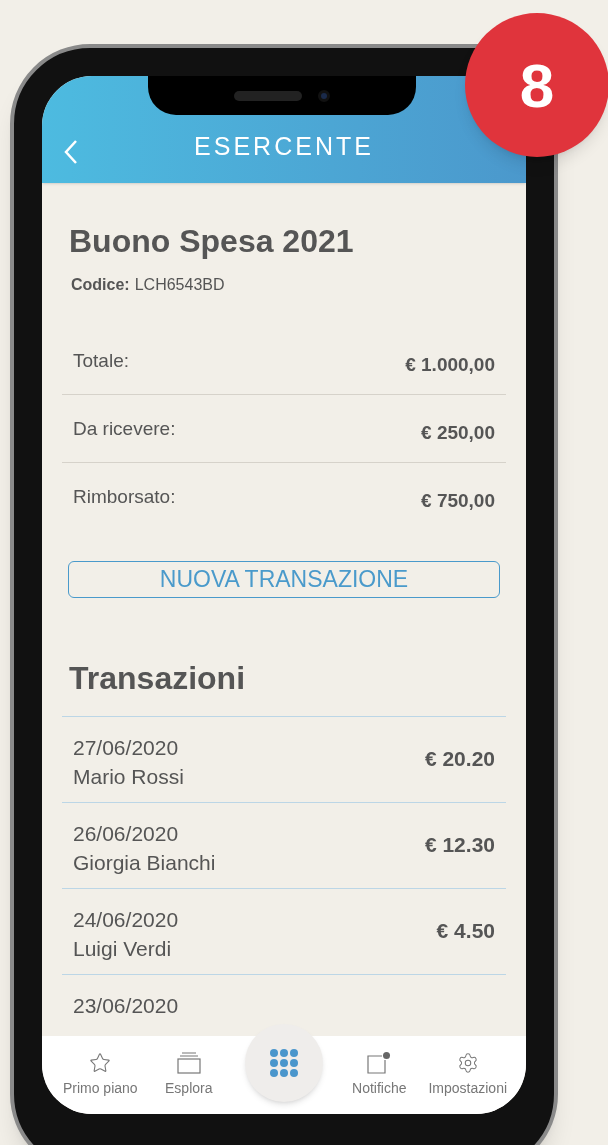 The image size is (608, 1145). What do you see at coordinates (71, 152) in the screenshot?
I see `back-chevron-icon` at bounding box center [71, 152].